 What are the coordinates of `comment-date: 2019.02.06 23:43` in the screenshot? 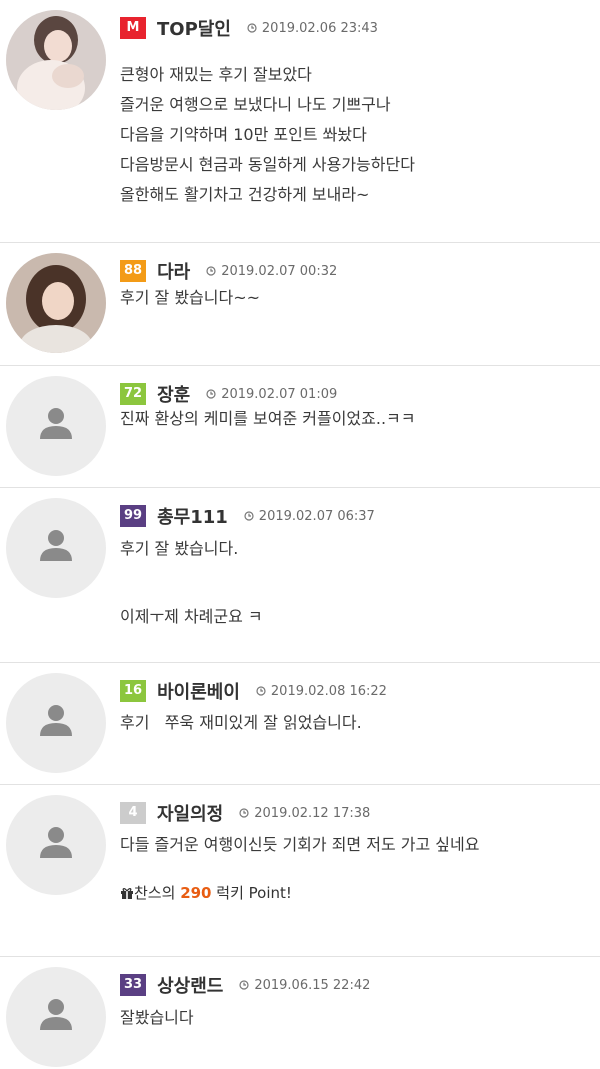 It's located at (312, 28).